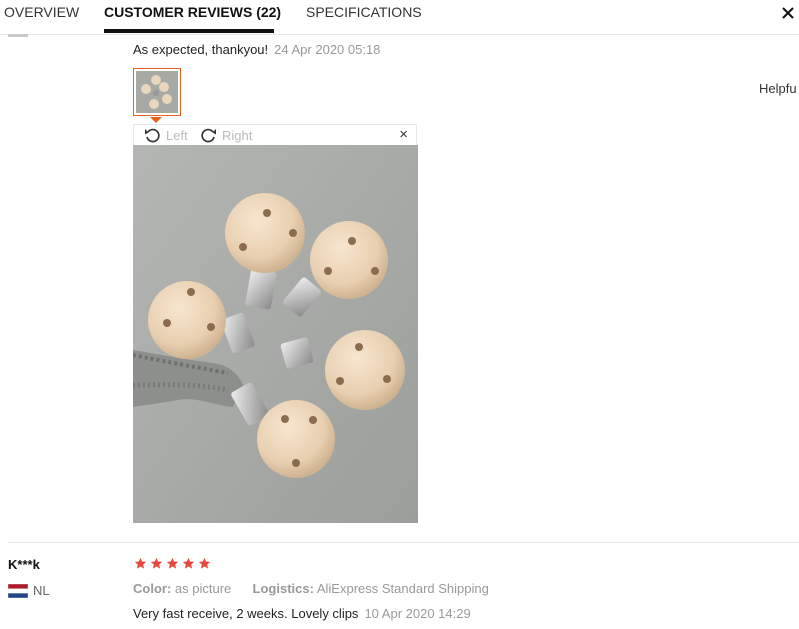 Image resolution: width=799 pixels, height=629 pixels. I want to click on tab-customer-reviews: CUSTOMER REVIEWS (22), so click(192, 12).